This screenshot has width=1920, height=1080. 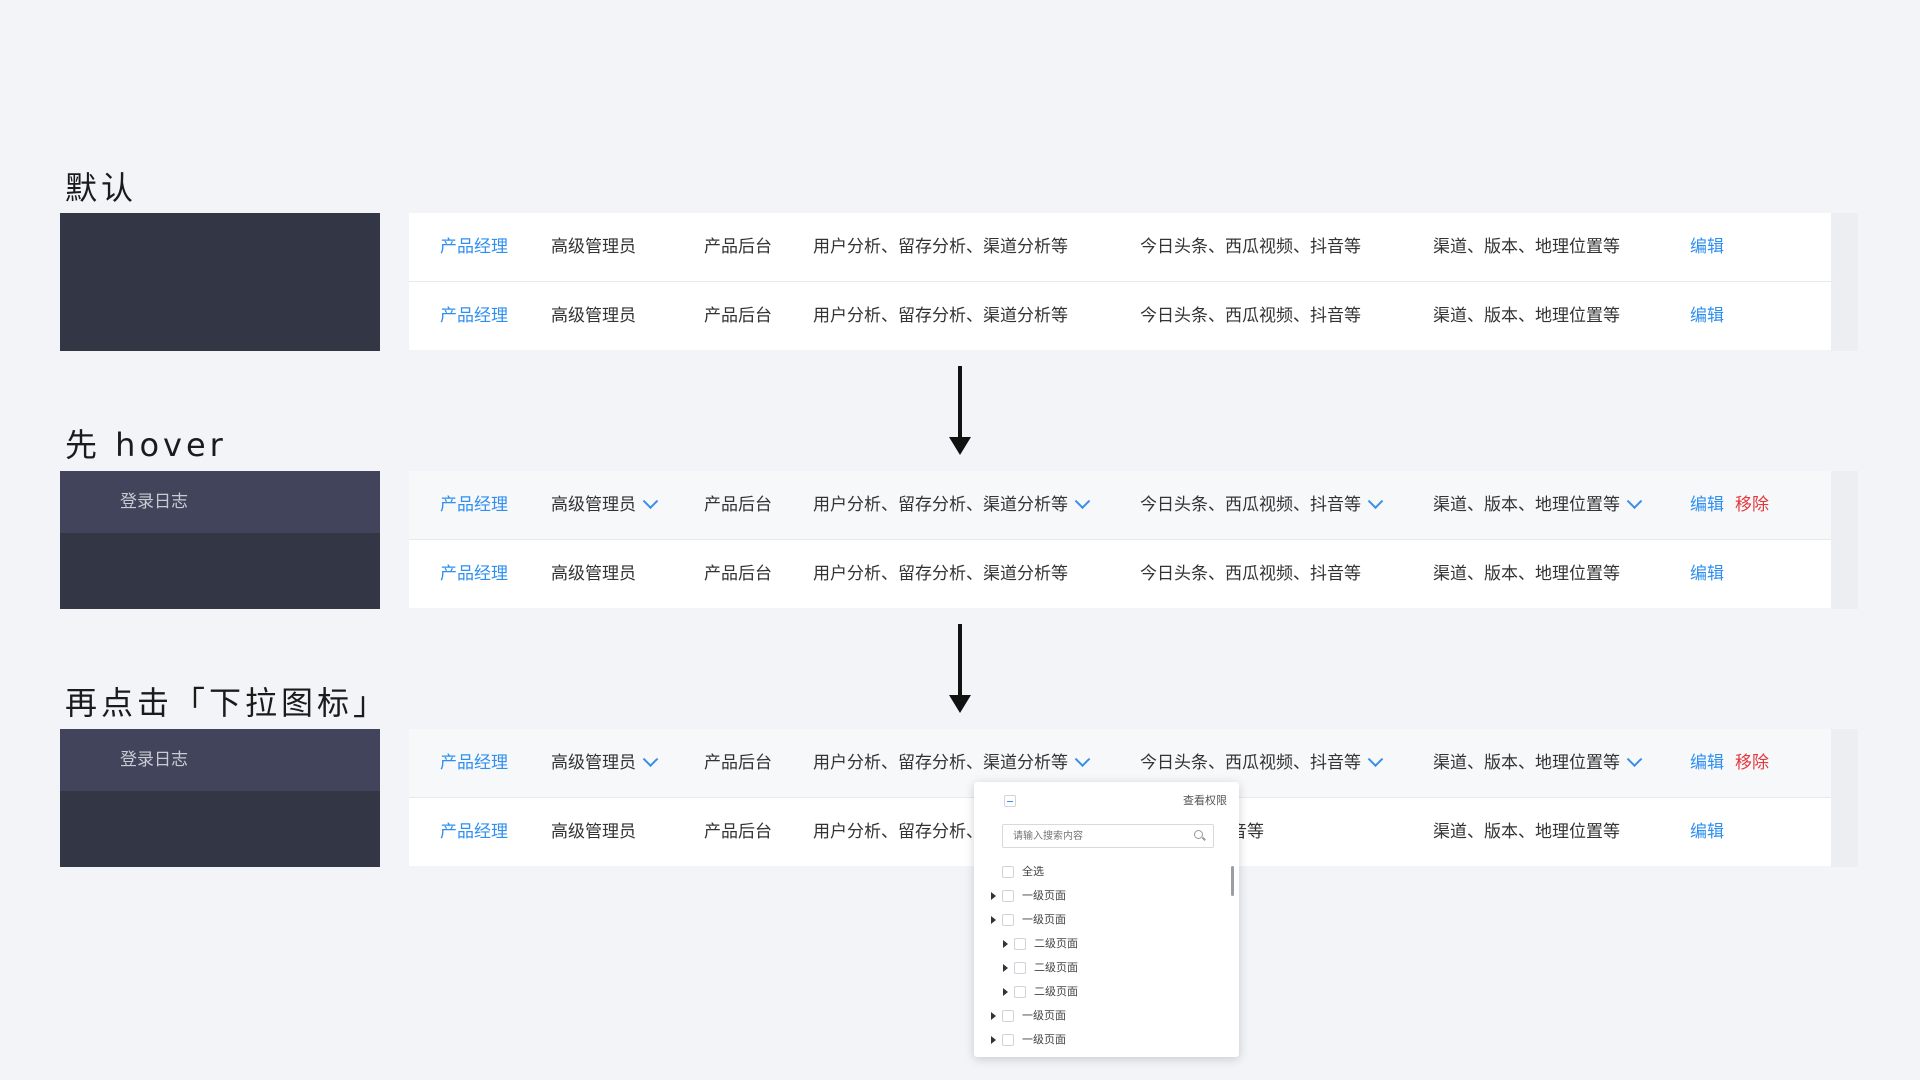 What do you see at coordinates (1101, 872) in the screenshot?
I see `select-all-option: 全选` at bounding box center [1101, 872].